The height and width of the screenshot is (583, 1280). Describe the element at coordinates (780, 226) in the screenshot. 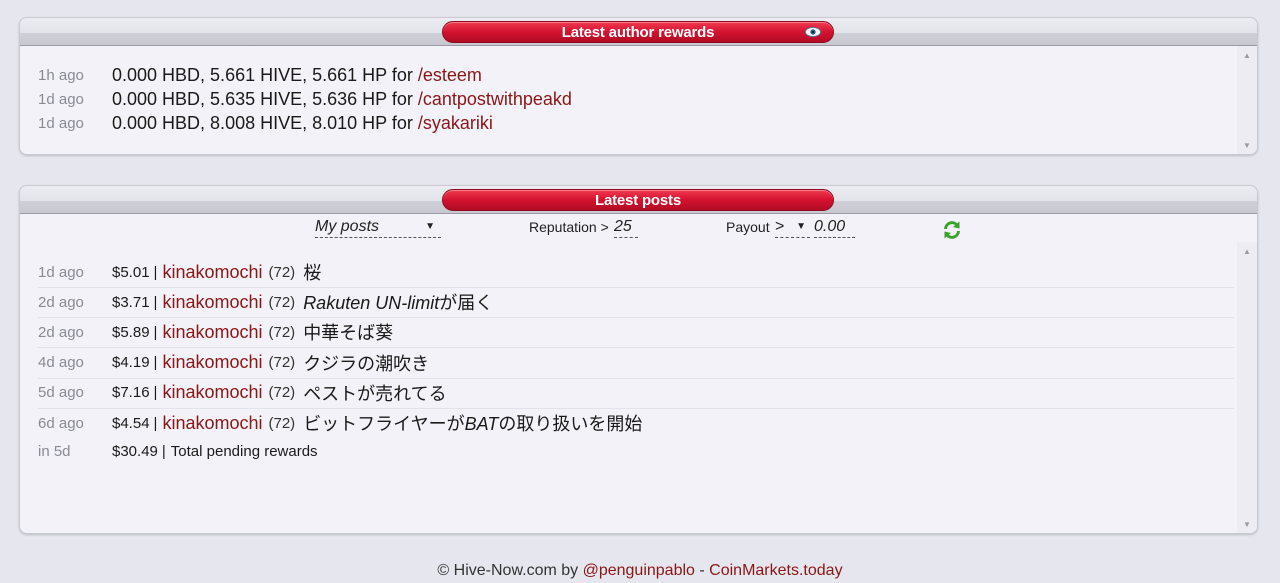

I see `payout-operator: >` at that location.